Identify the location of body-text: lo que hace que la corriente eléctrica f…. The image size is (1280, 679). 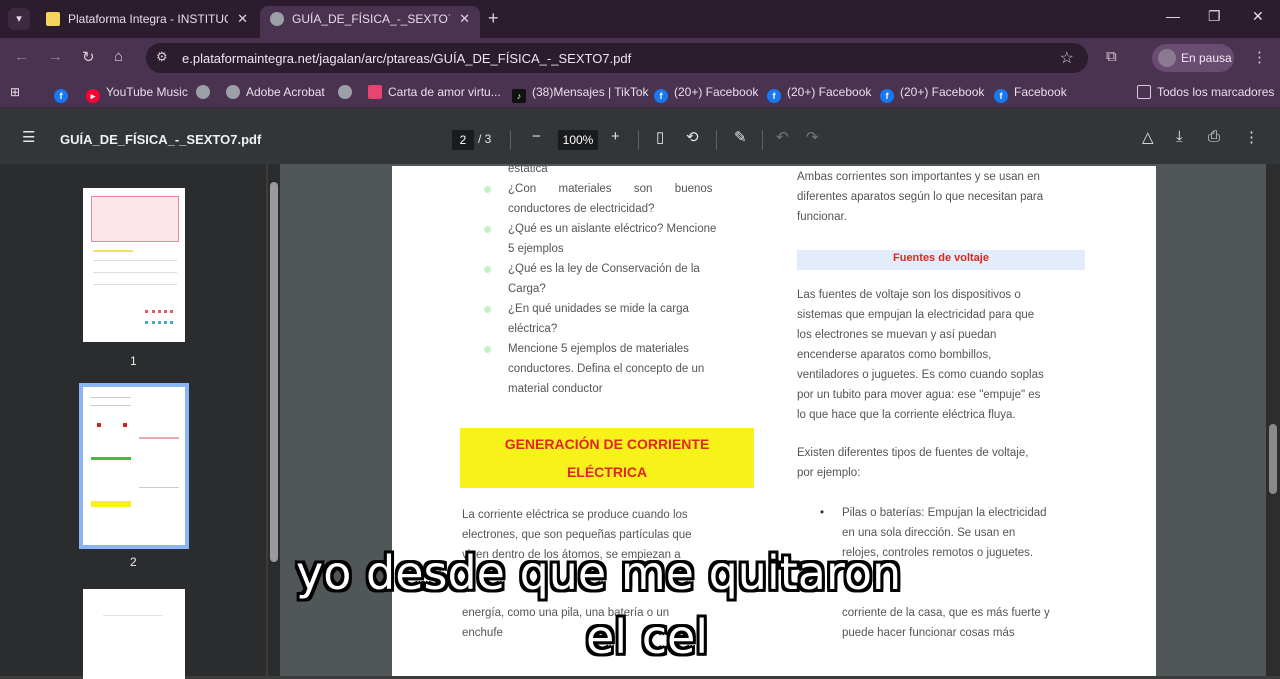
(906, 415).